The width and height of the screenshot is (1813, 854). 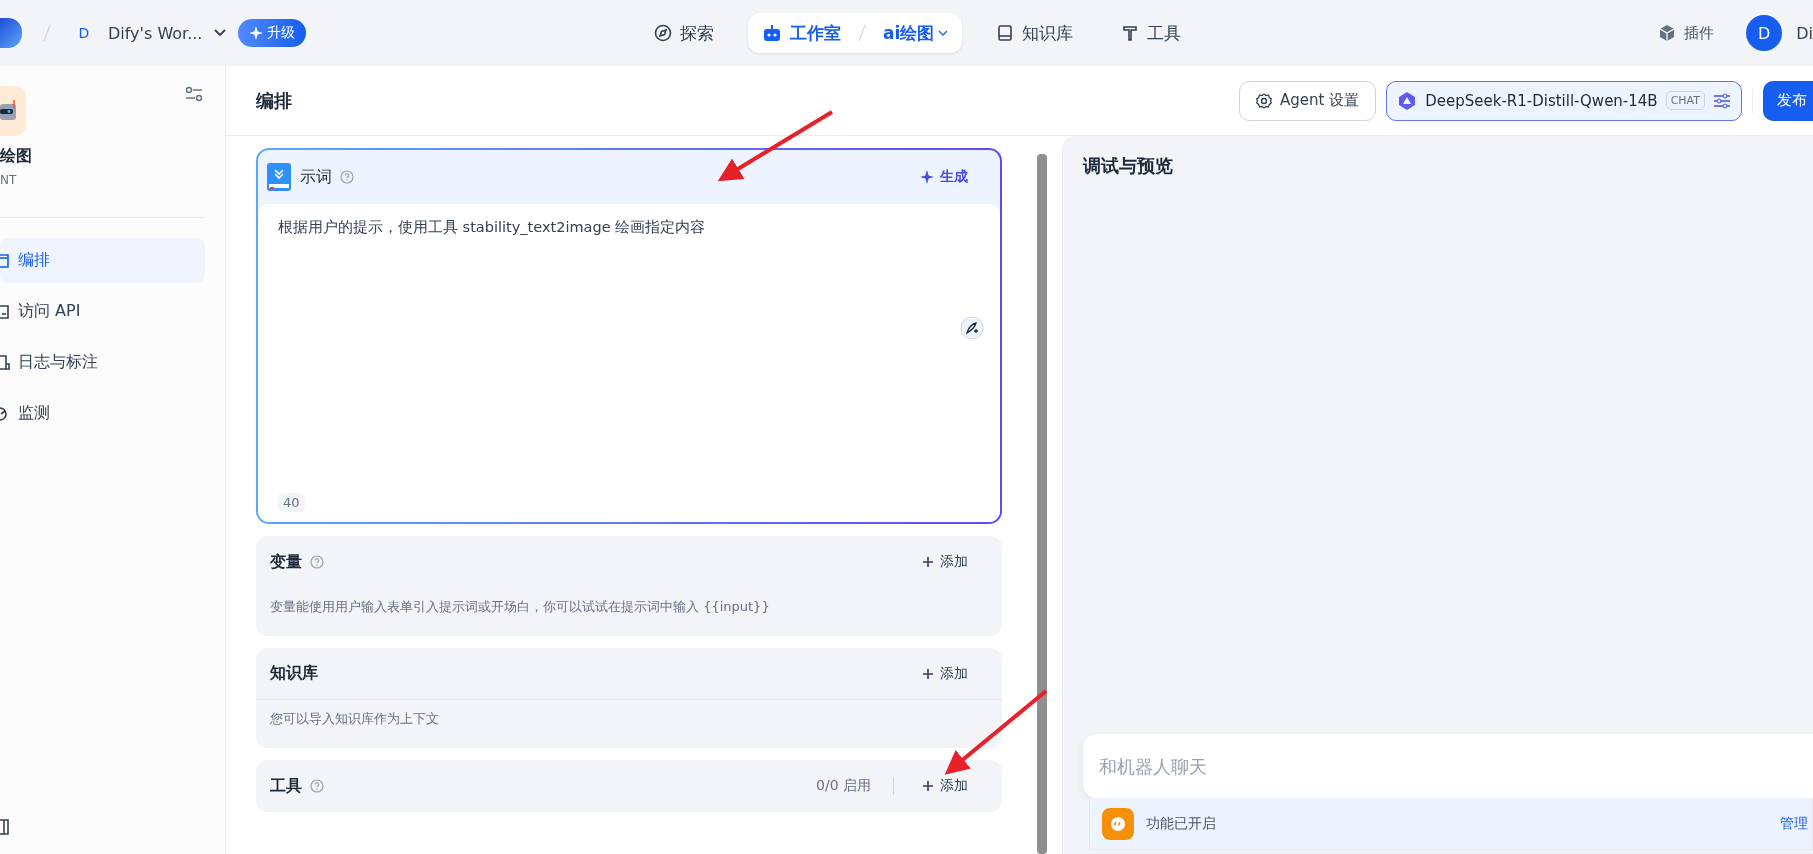 I want to click on user-avatar: D, so click(x=1764, y=33).